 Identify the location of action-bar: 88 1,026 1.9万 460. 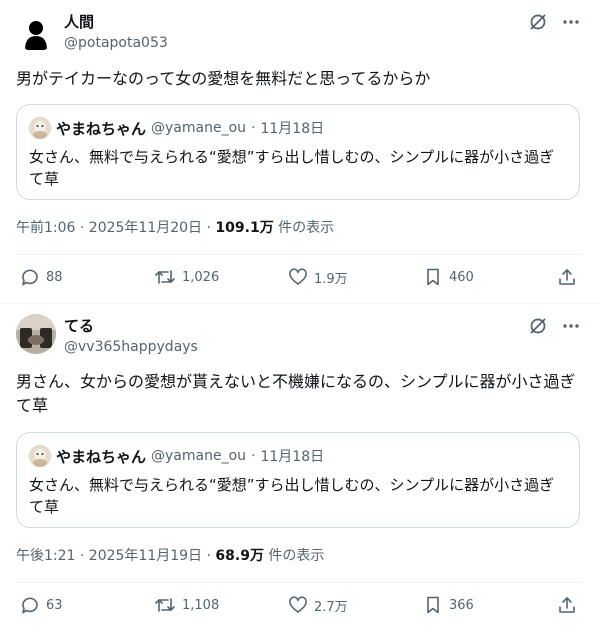
(299, 279).